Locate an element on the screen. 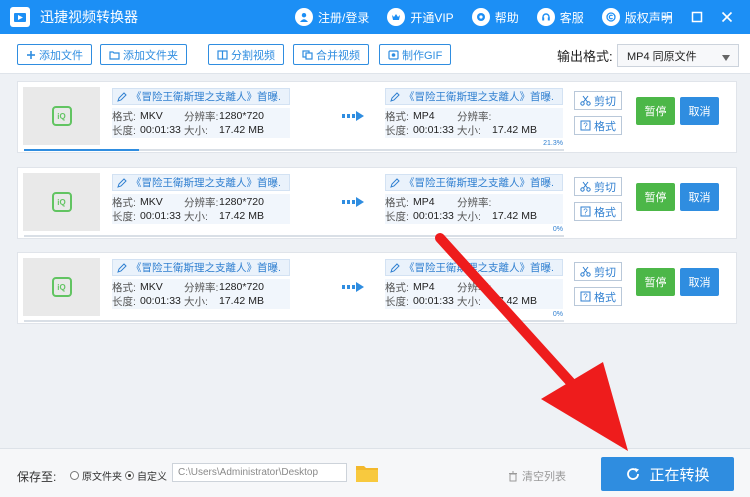  close-button is located at coordinates (727, 17).